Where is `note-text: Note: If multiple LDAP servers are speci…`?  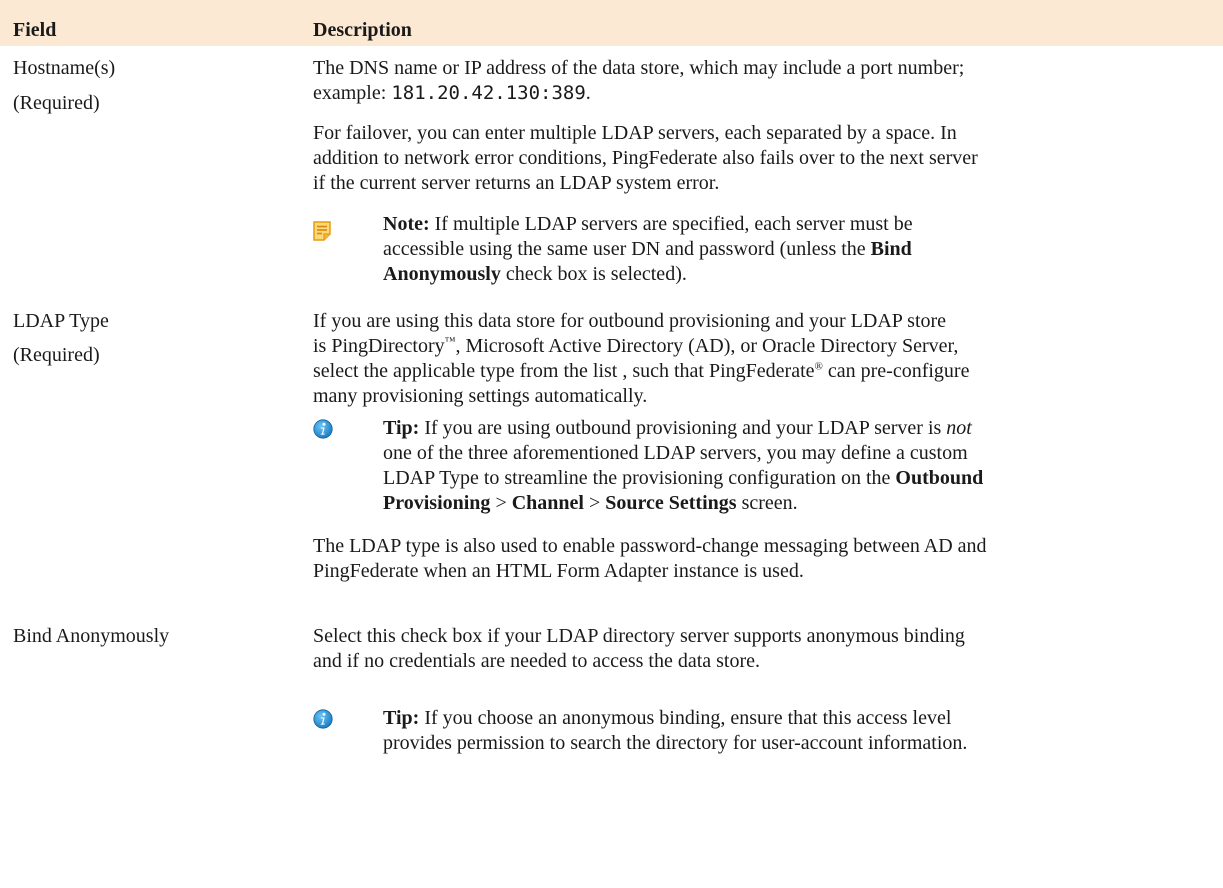
note-text: Note: If multiple LDAP servers are speci… is located at coordinates (648, 249).